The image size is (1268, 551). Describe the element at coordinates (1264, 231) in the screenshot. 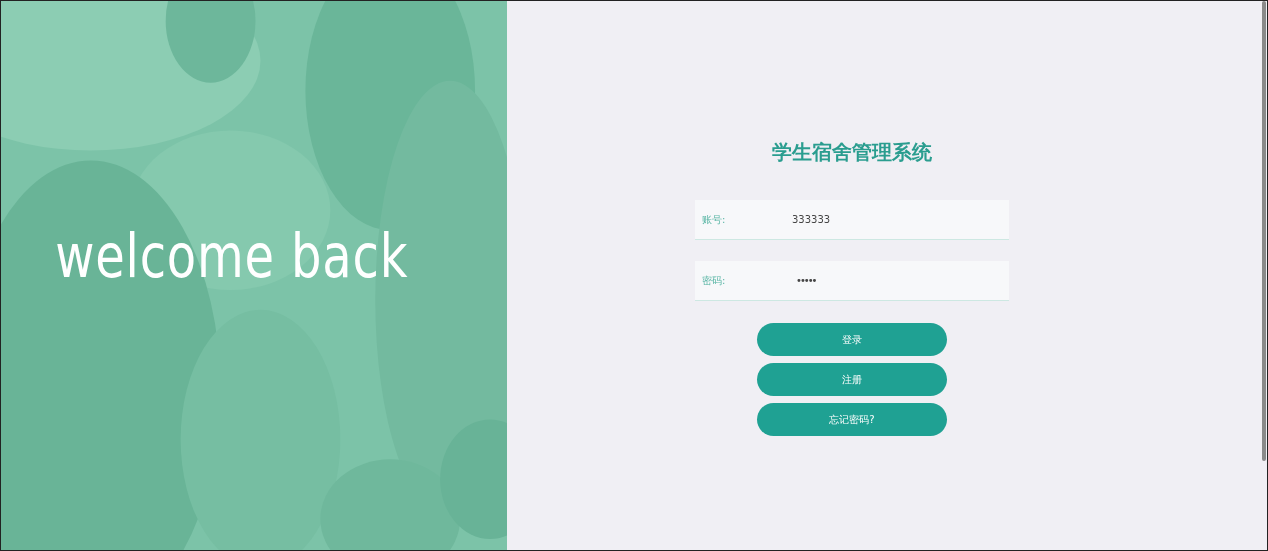

I see `scrollbar` at that location.